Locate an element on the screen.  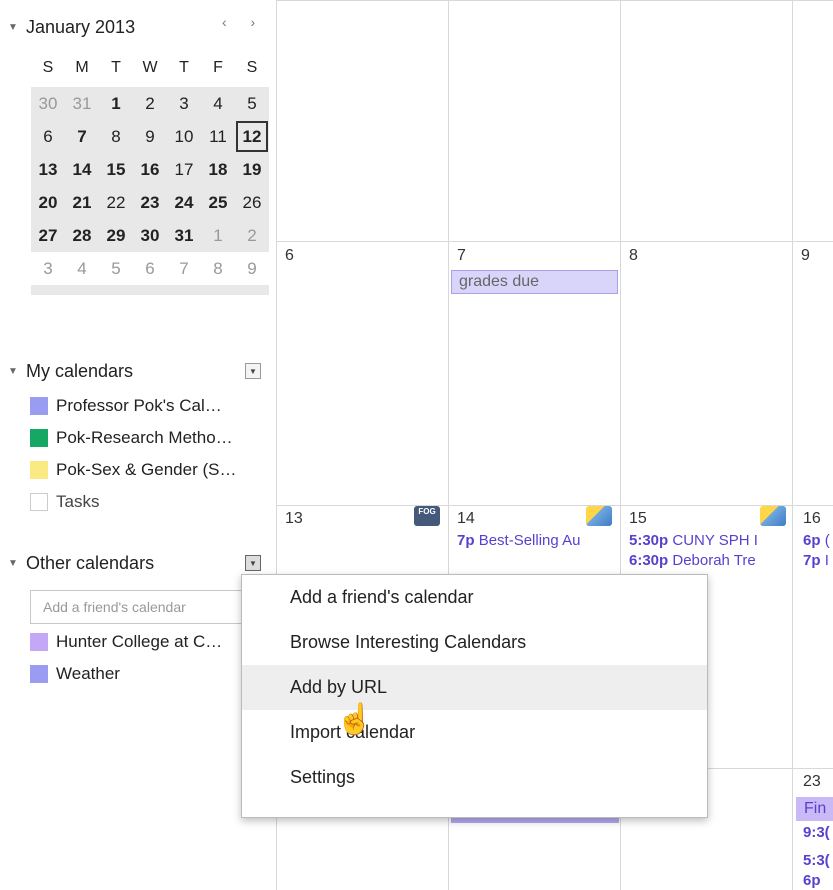
my-calendars-dropdown-button: ▼ is located at coordinates (253, 371).